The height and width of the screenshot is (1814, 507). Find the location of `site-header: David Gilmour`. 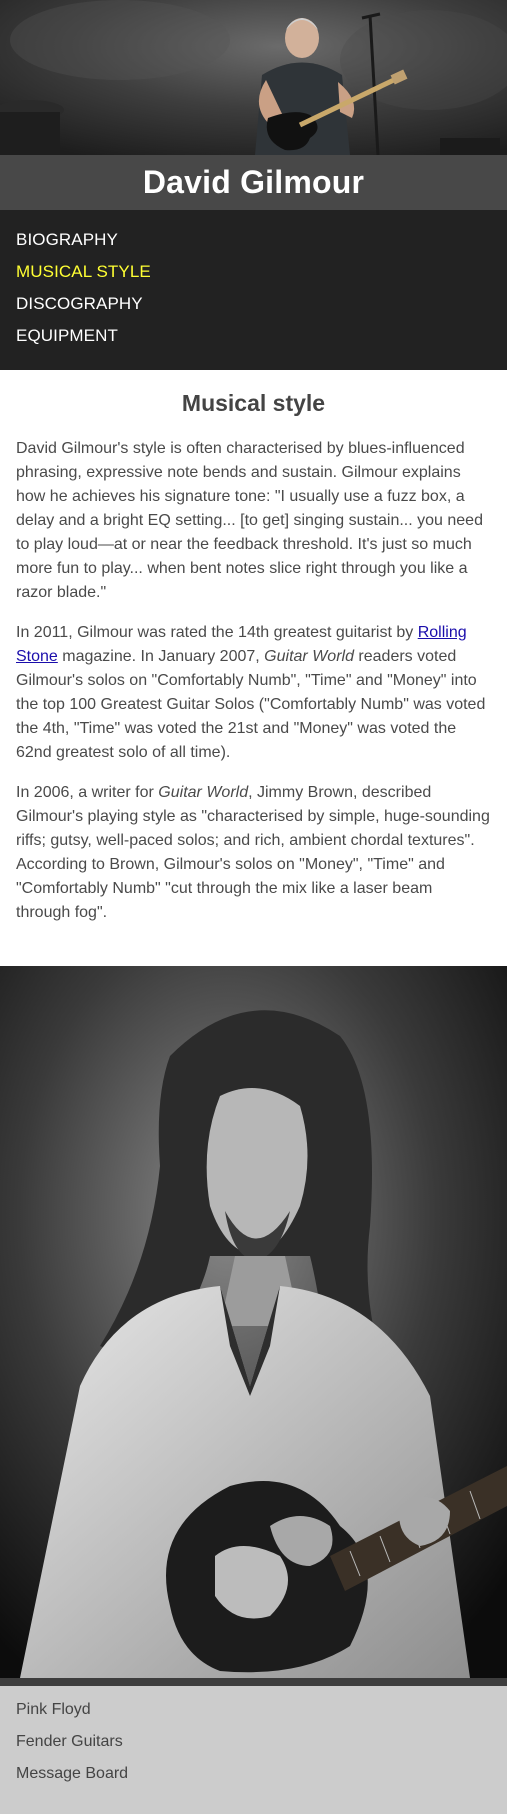

site-header: David Gilmour is located at coordinates (253, 105).